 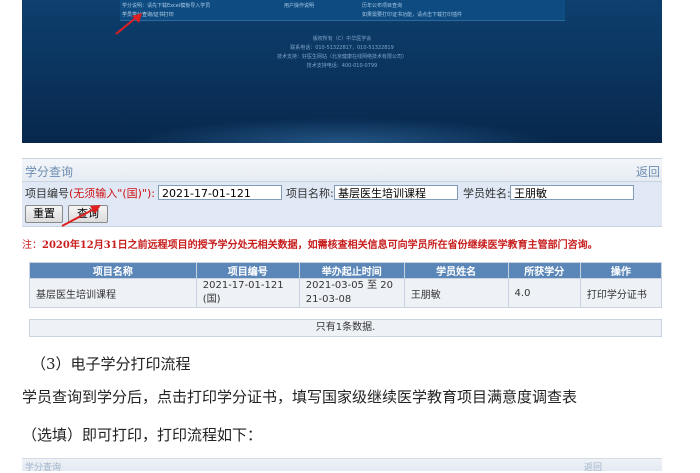 I want to click on section-heading: （3）电子学分打印流程, so click(x=111, y=364).